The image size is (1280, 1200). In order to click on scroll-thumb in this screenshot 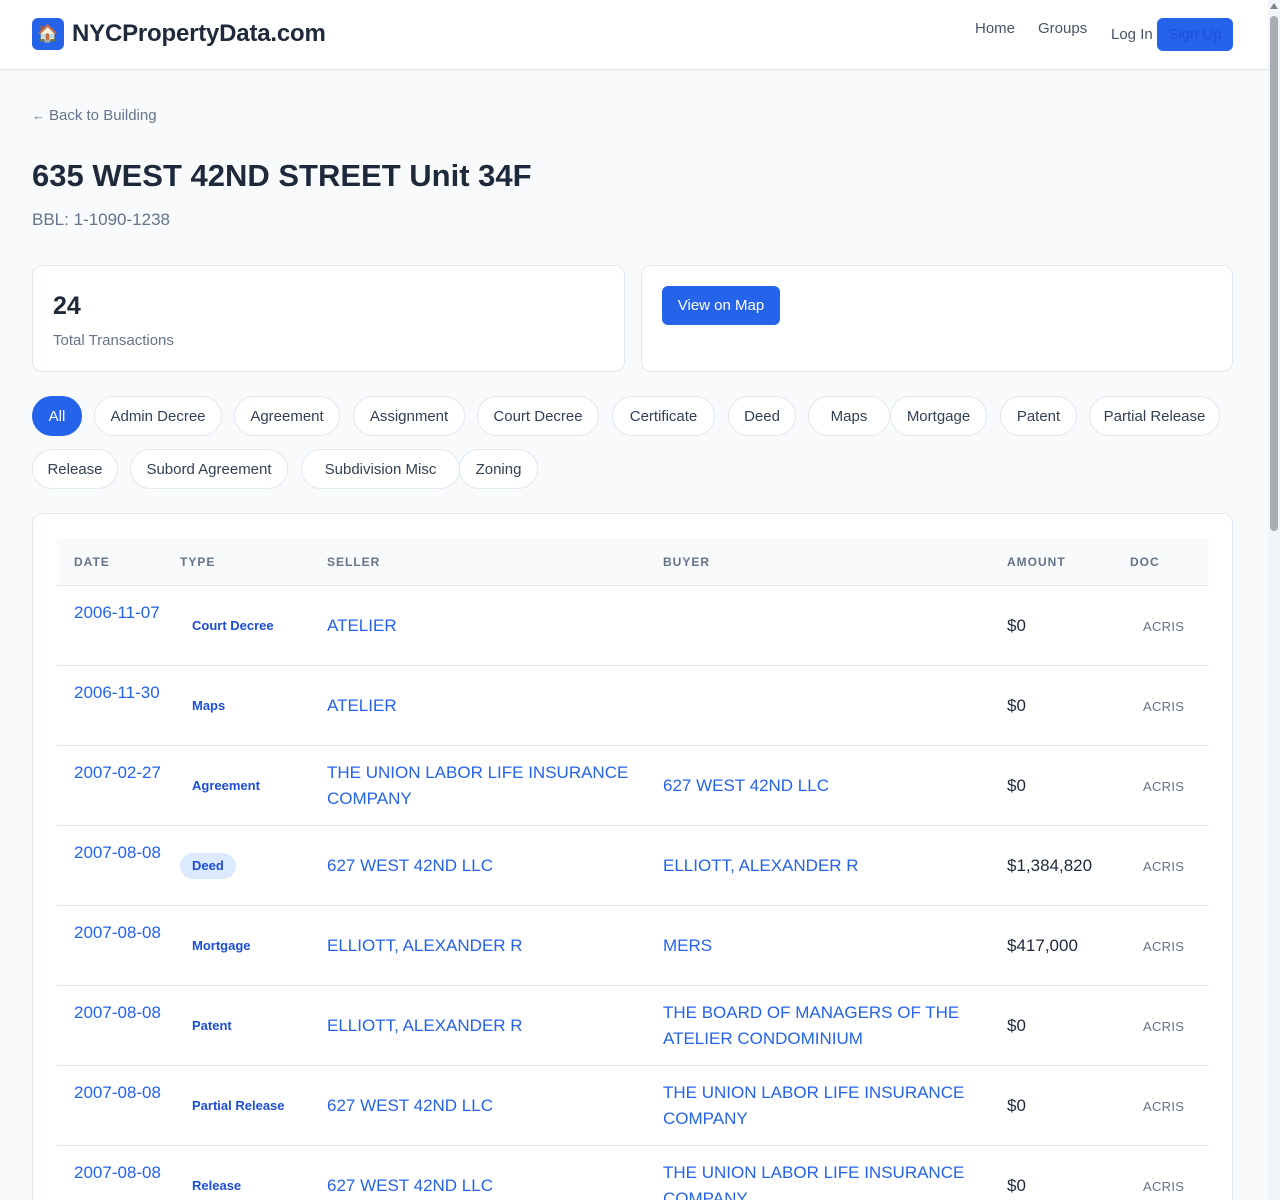, I will do `click(1274, 273)`.